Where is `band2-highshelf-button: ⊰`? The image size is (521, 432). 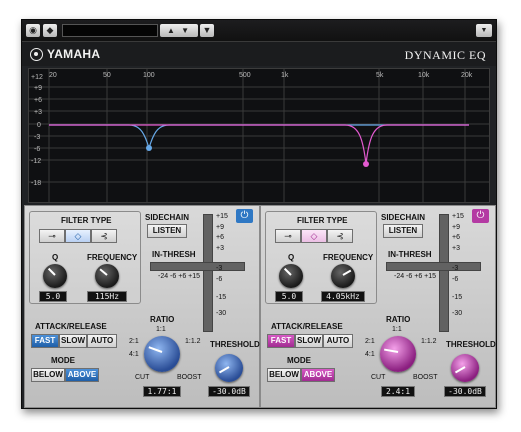 band2-highshelf-button: ⊰ is located at coordinates (340, 236).